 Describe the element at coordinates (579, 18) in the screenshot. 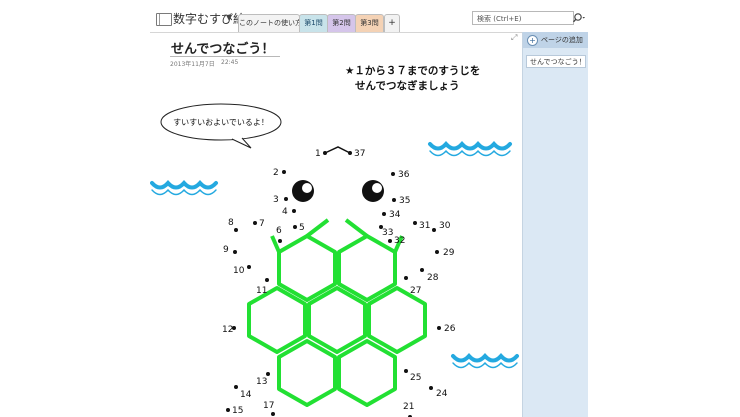

I see `search-icon` at that location.